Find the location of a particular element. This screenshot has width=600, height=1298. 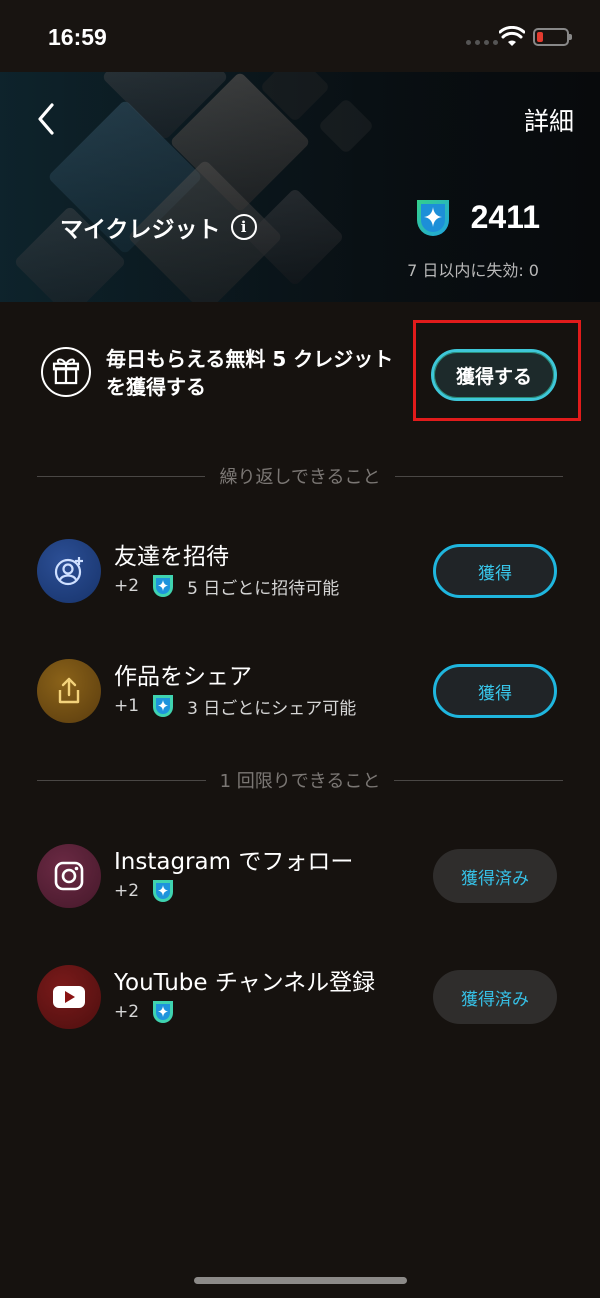

task-instagram-follow: Instagram でフォロー +2 獲得済み is located at coordinates (300, 878).